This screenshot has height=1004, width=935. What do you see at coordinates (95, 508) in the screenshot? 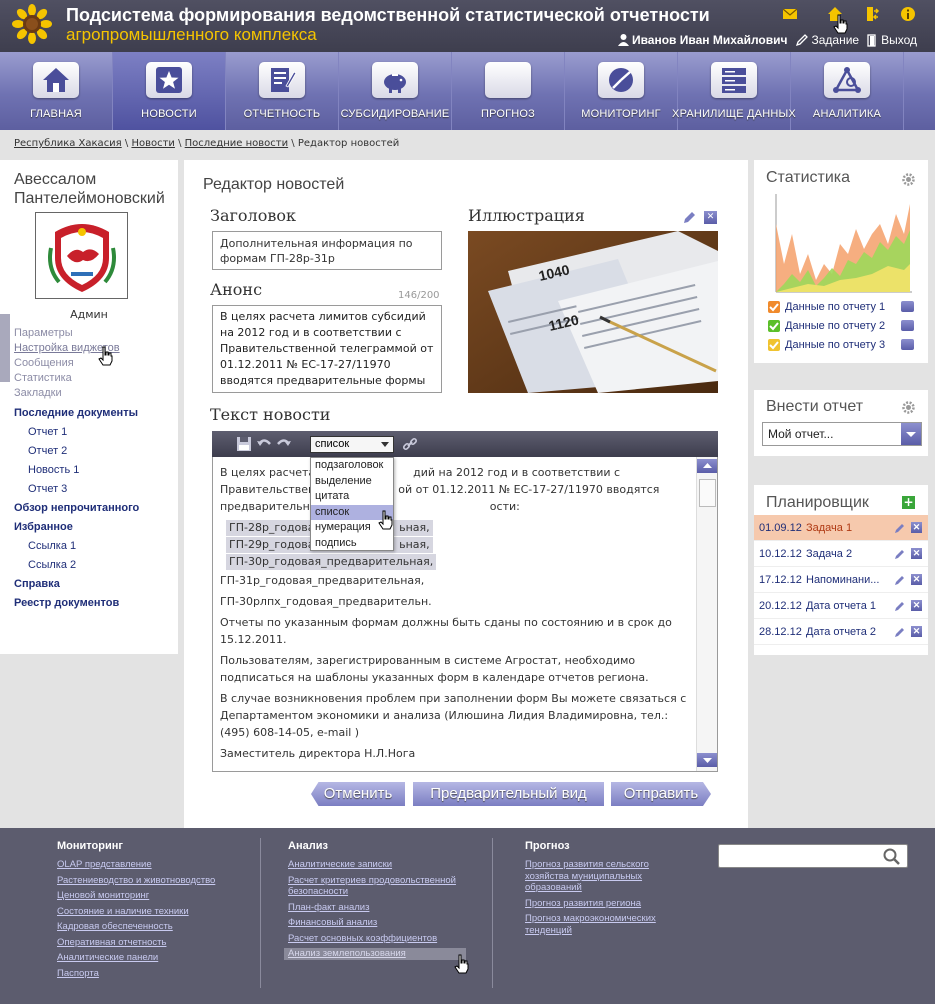
I see `section-unread: Обзор непрочитанного` at bounding box center [95, 508].